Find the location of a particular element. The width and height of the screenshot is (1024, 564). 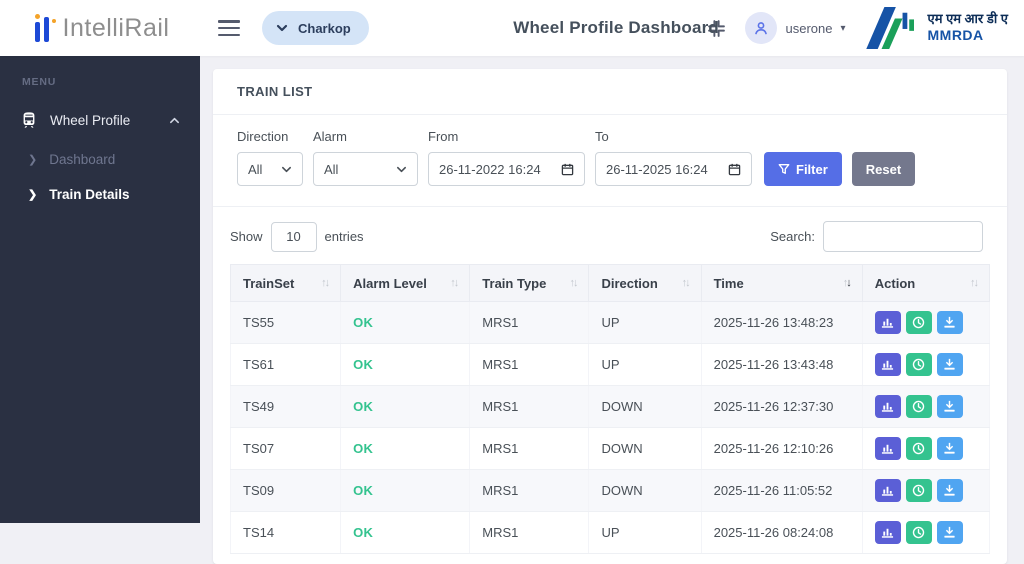

column-header-action: Action ↑↓ is located at coordinates (926, 283).